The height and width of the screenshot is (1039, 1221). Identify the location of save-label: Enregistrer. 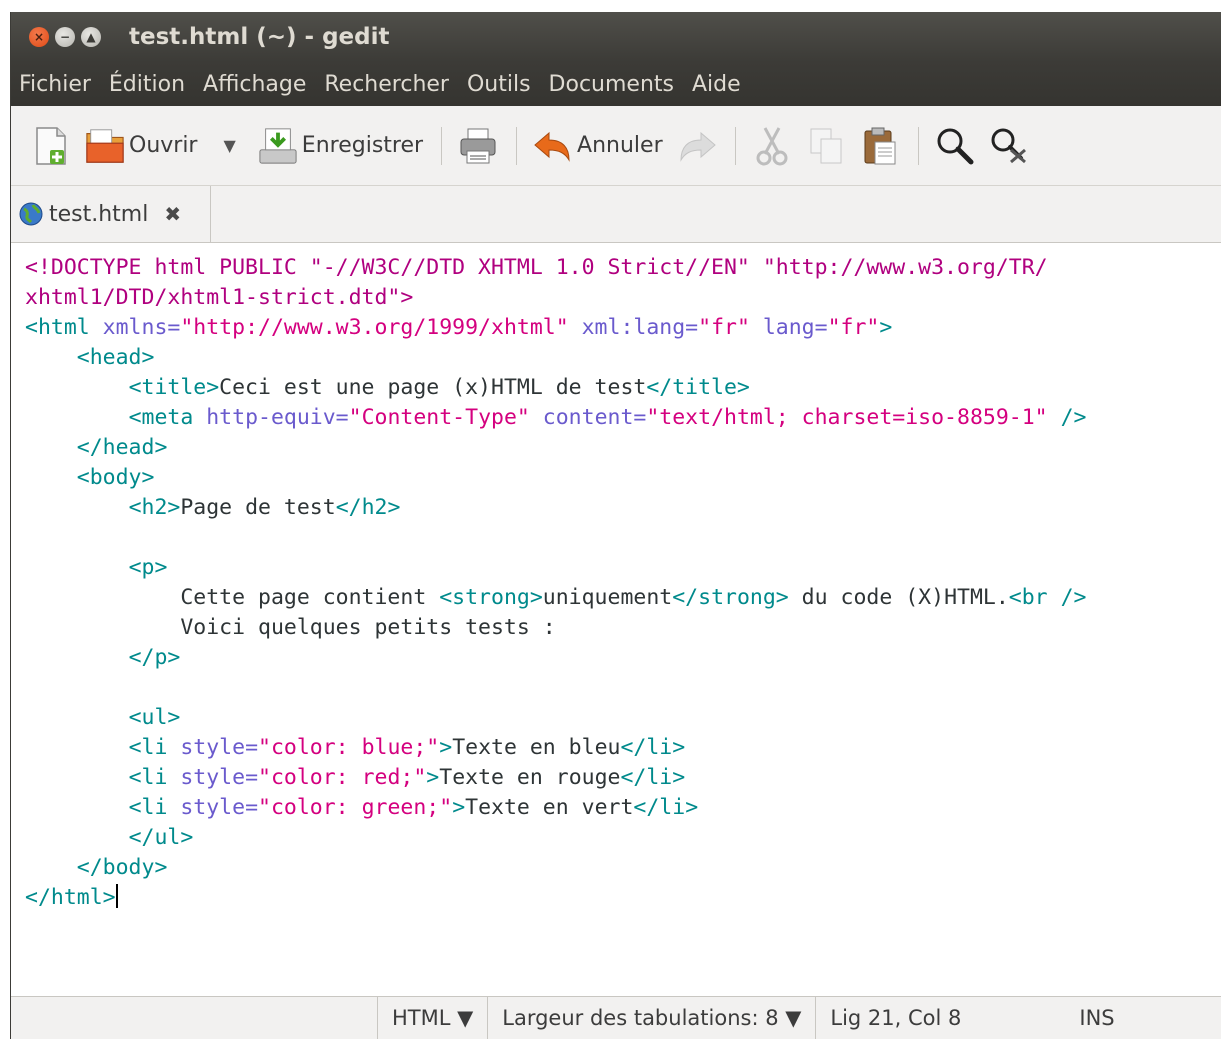
(362, 145).